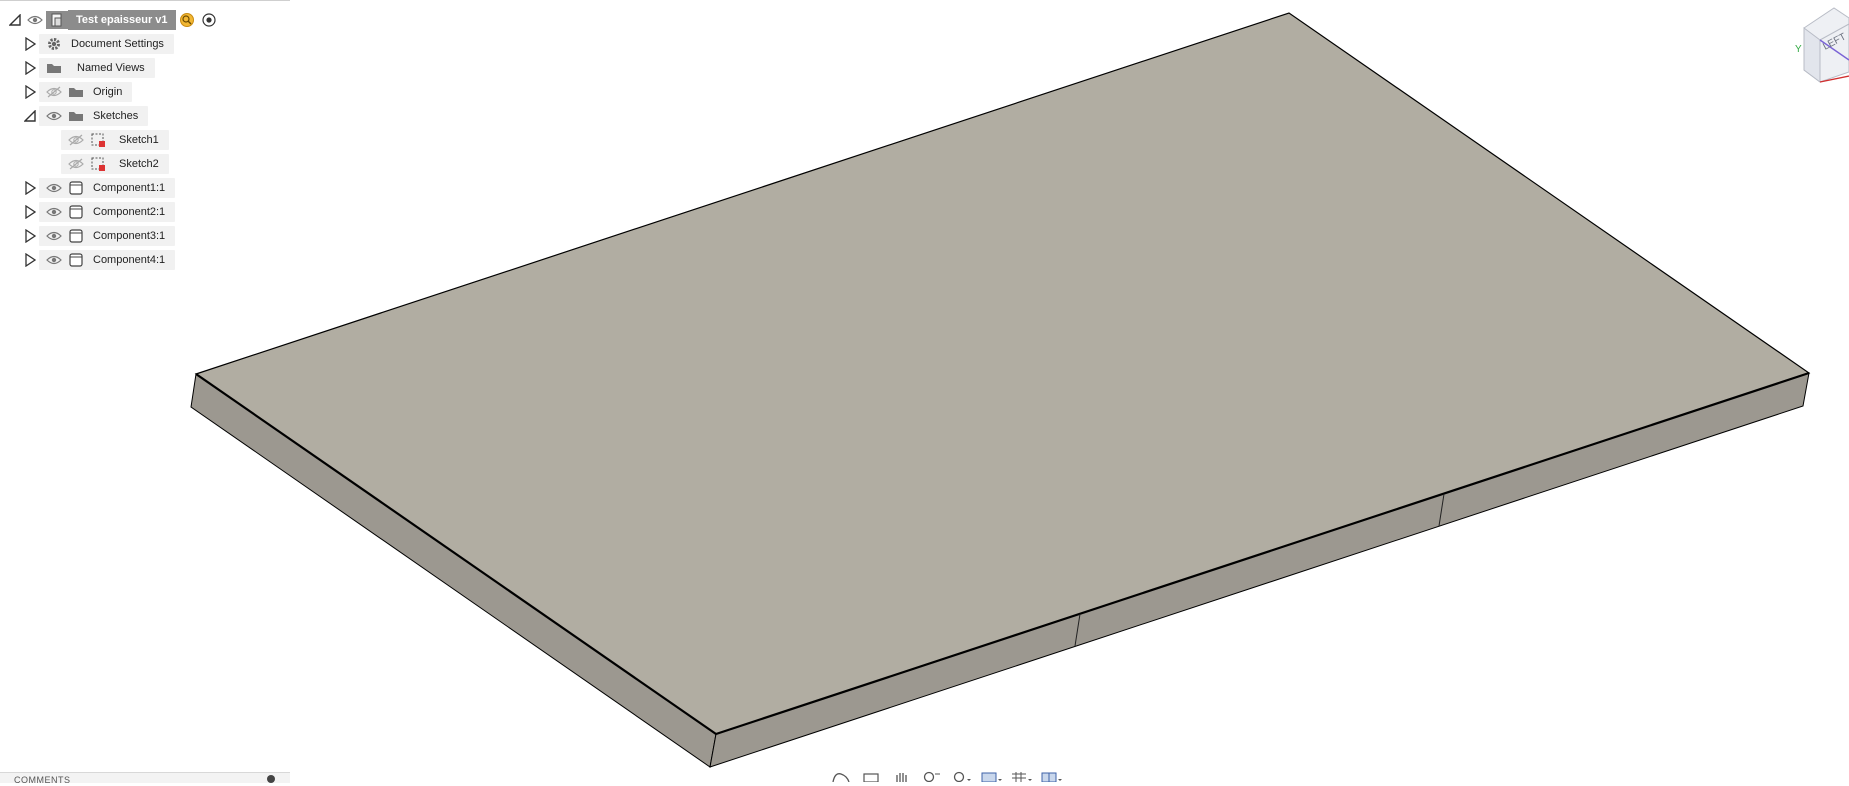 The height and width of the screenshot is (786, 1849). I want to click on pan-hand-icon, so click(901, 776).